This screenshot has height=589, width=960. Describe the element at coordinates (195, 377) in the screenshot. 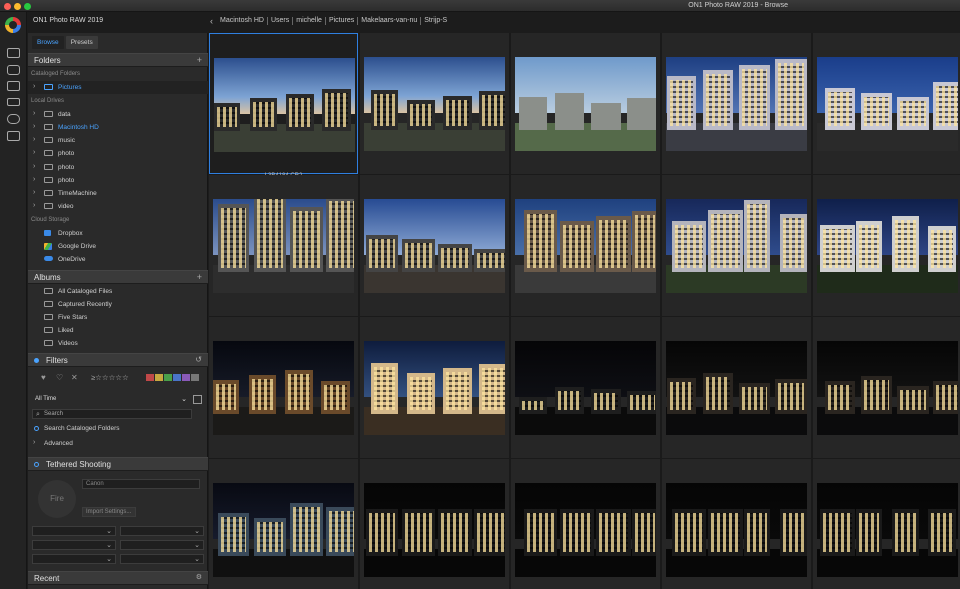

I see `color-swatch-none` at that location.